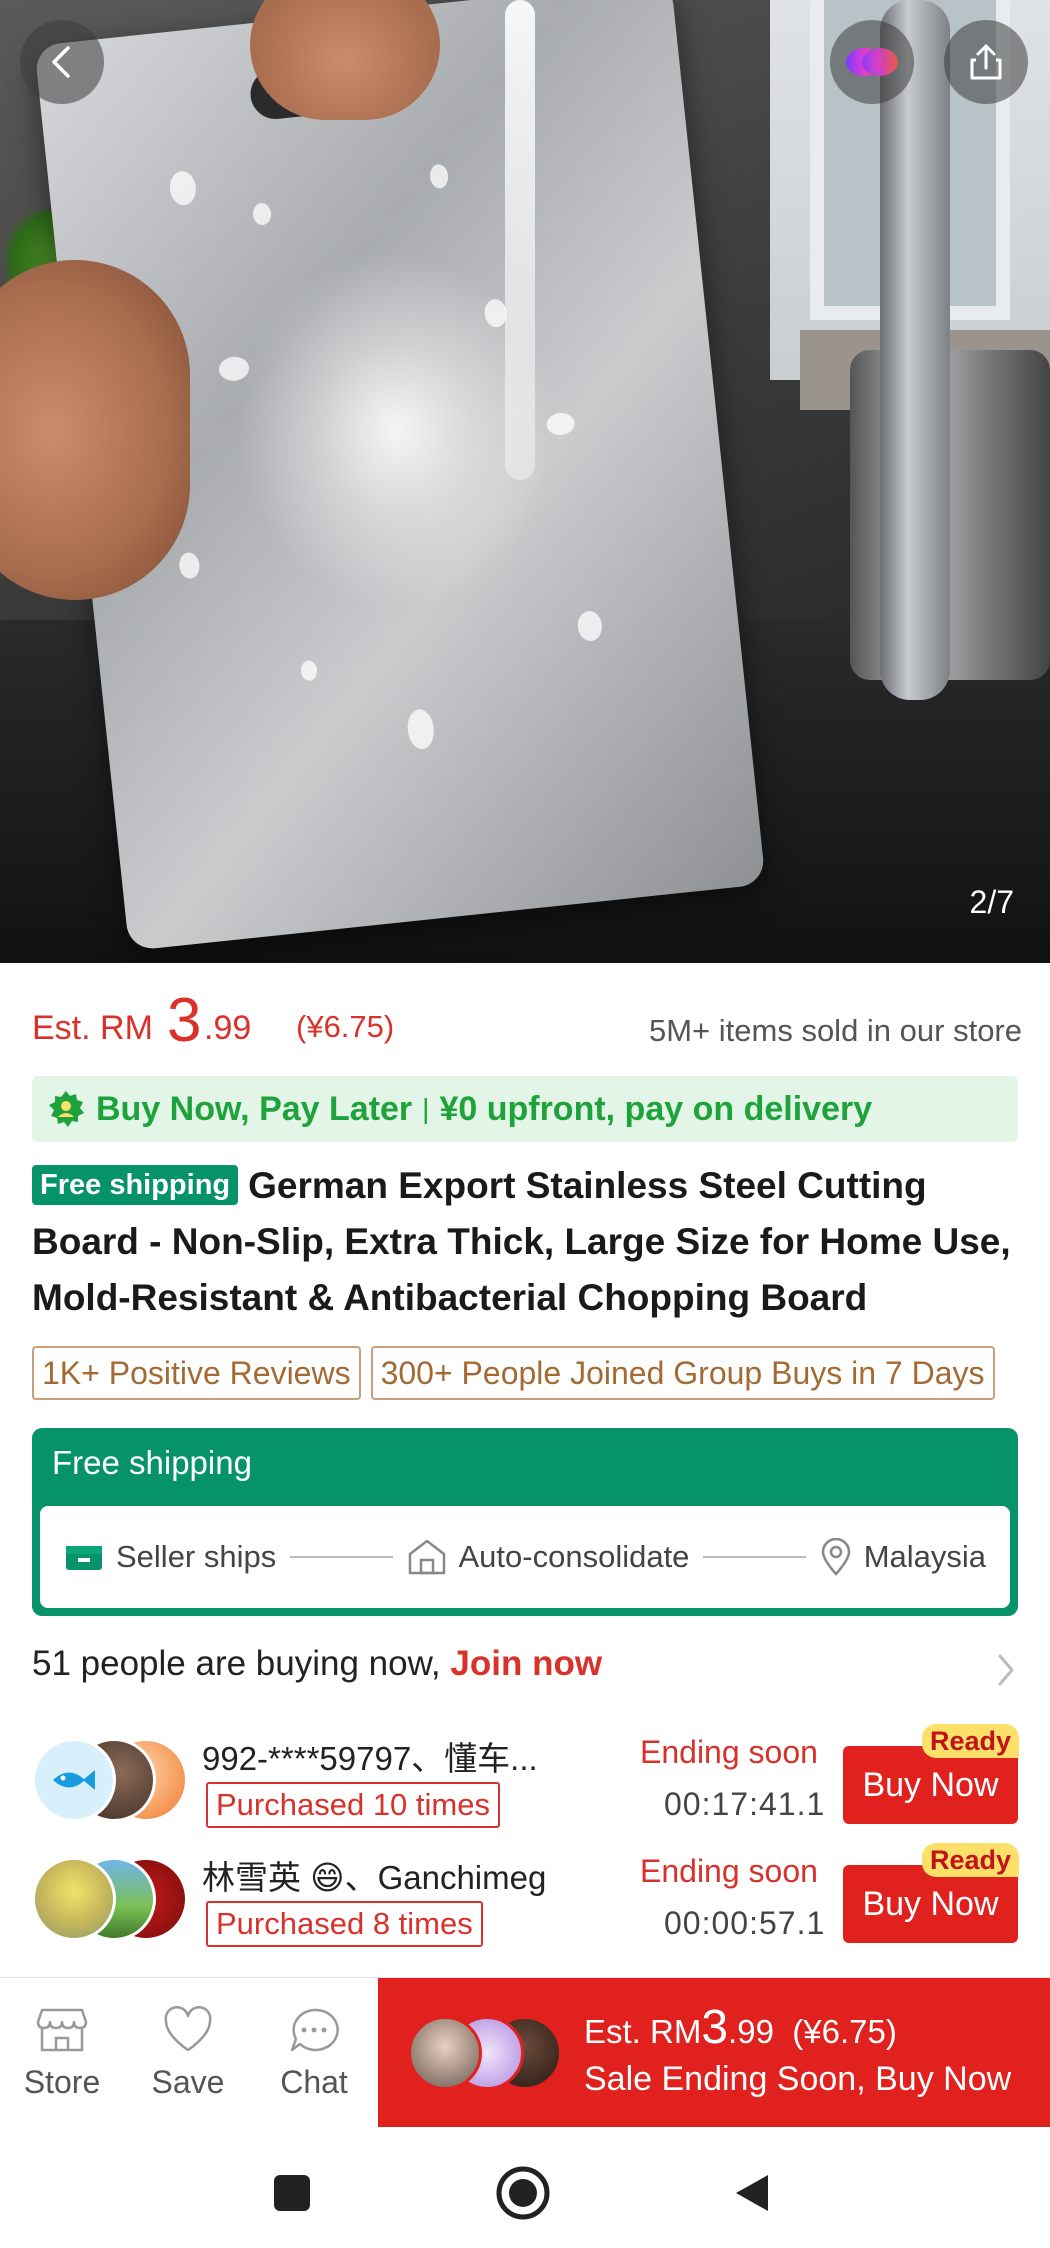 Image resolution: width=1050 pixels, height=2248 pixels. I want to click on cta-avatars, so click(488, 2054).